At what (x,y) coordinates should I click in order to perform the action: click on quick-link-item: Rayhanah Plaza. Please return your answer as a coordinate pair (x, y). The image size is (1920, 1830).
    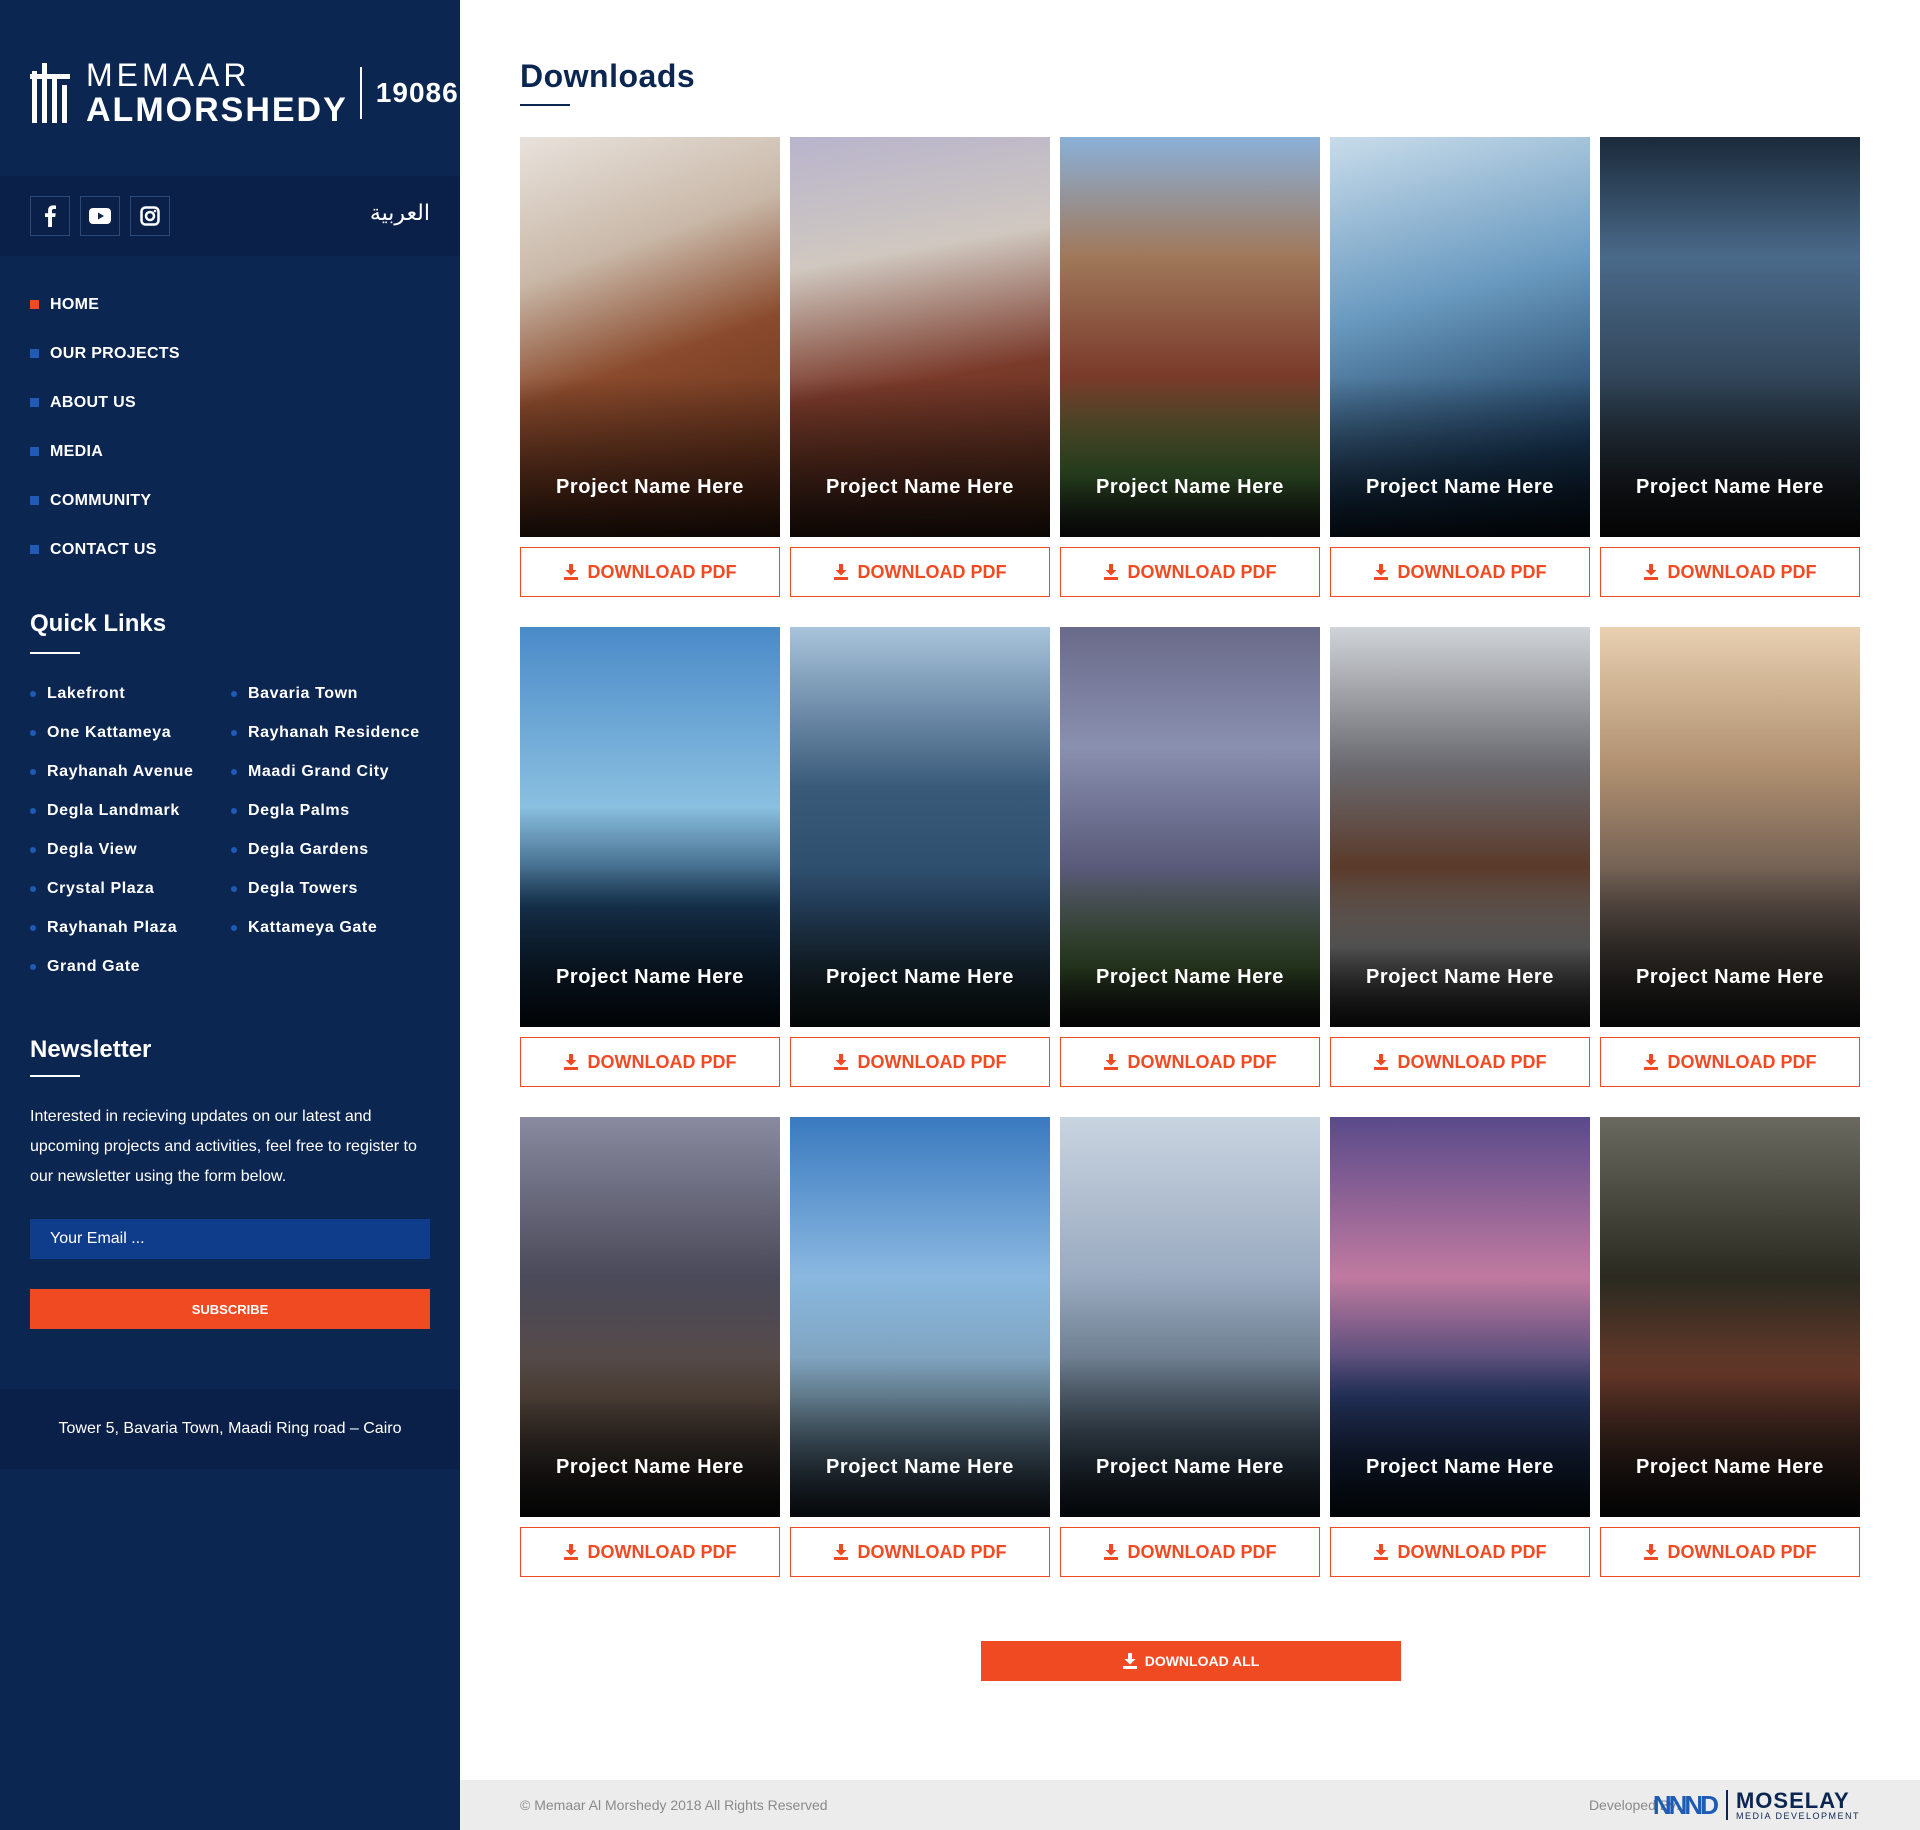
    Looking at the image, I should click on (112, 927).